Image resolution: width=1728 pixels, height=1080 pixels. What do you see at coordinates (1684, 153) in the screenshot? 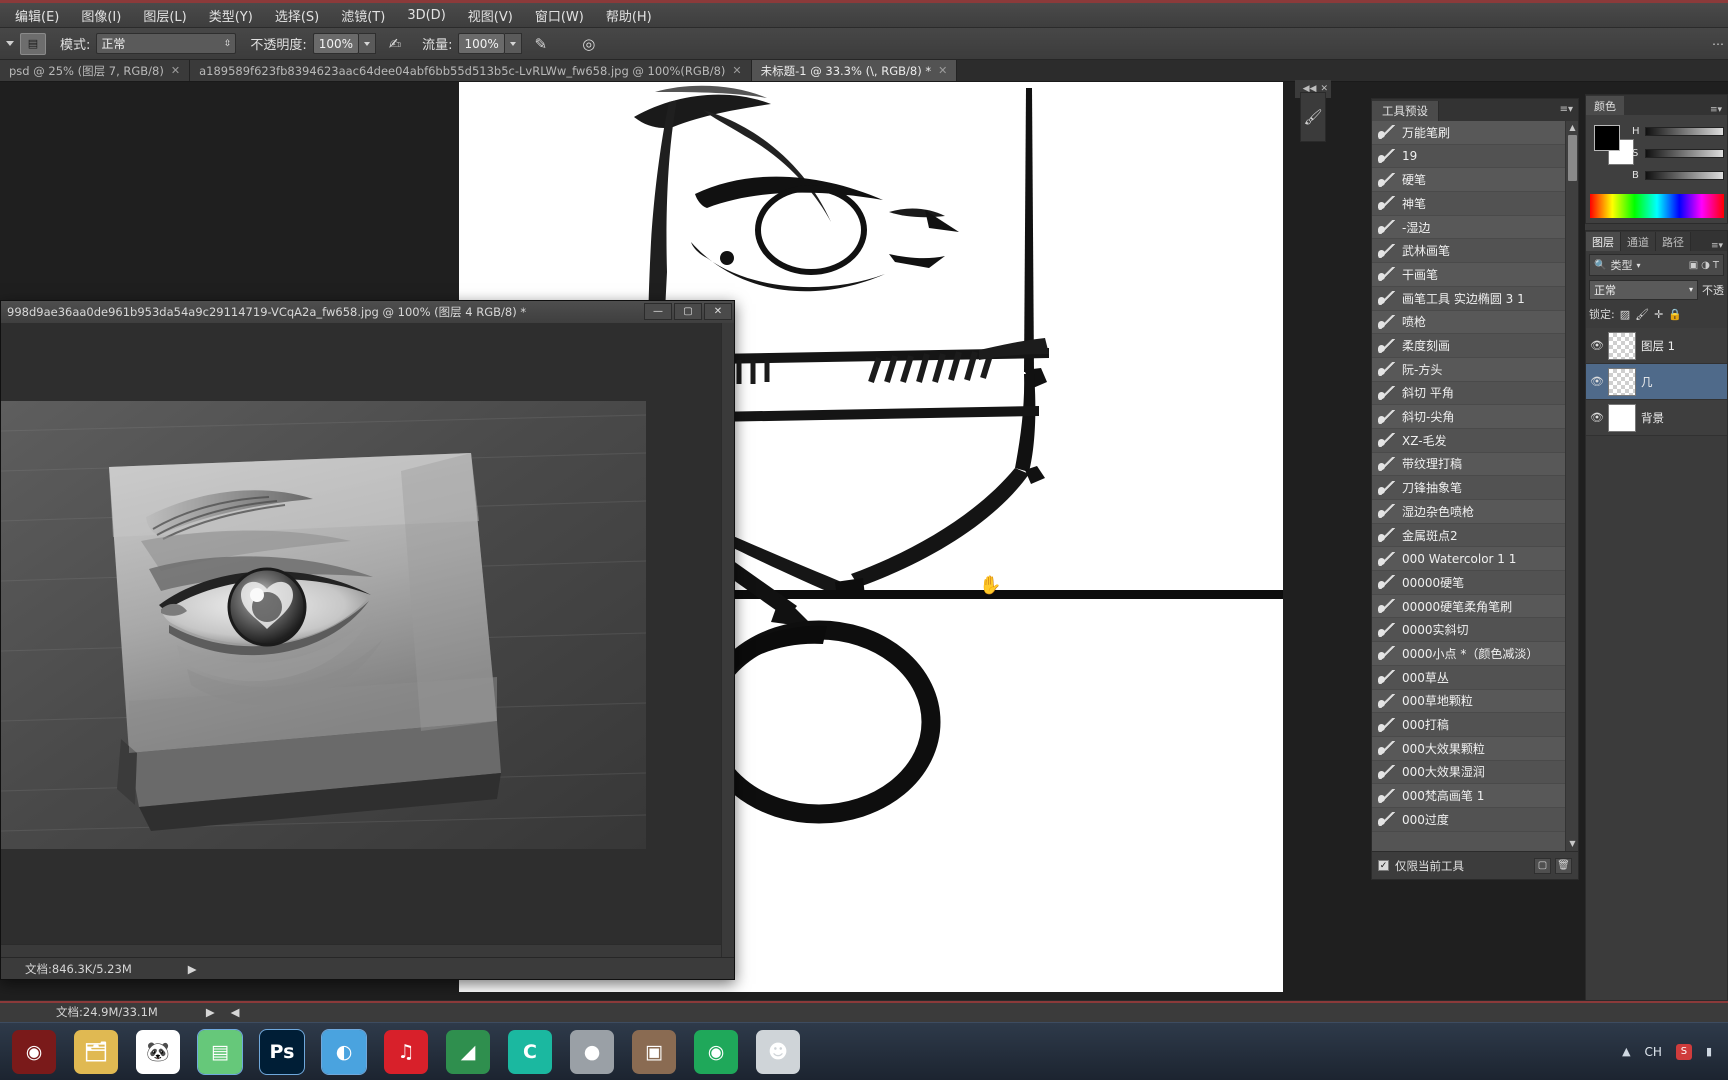
I see `saturation-slider-track` at bounding box center [1684, 153].